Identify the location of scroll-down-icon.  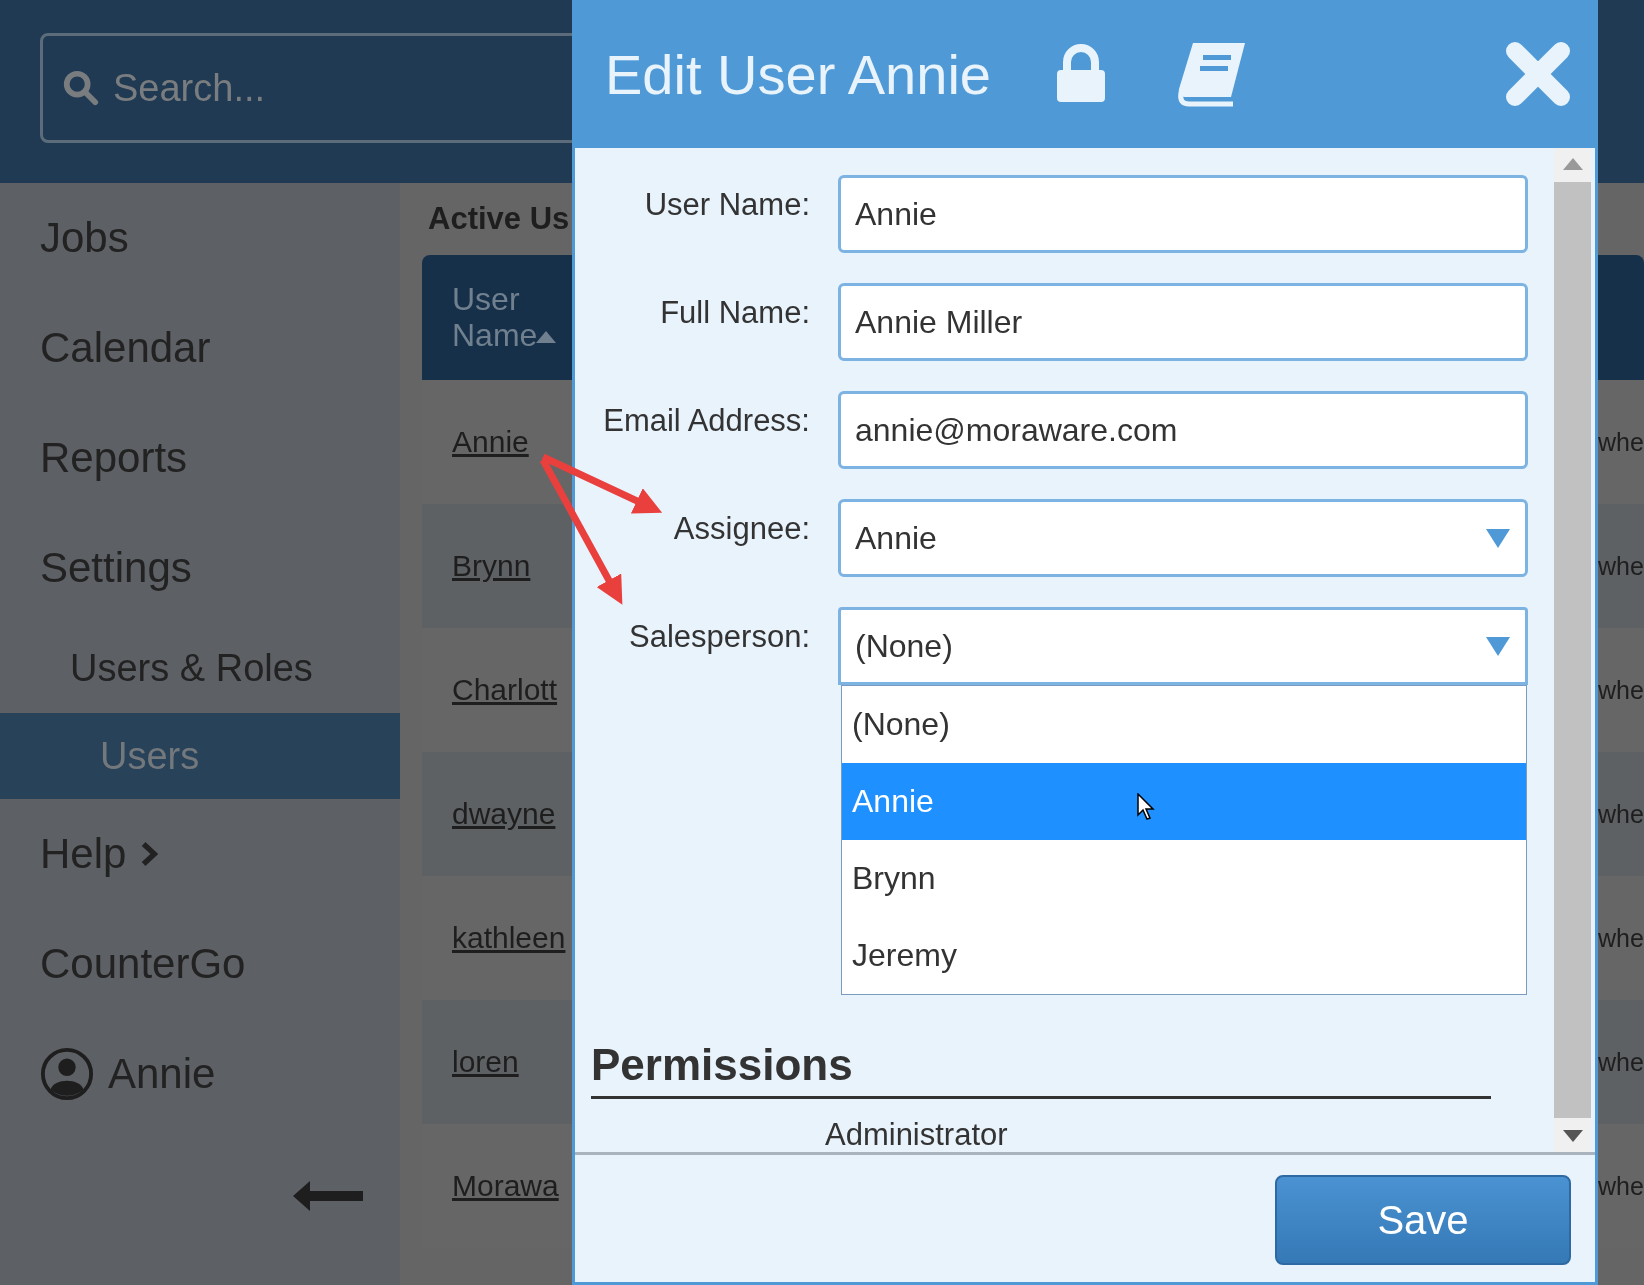
(1572, 1136).